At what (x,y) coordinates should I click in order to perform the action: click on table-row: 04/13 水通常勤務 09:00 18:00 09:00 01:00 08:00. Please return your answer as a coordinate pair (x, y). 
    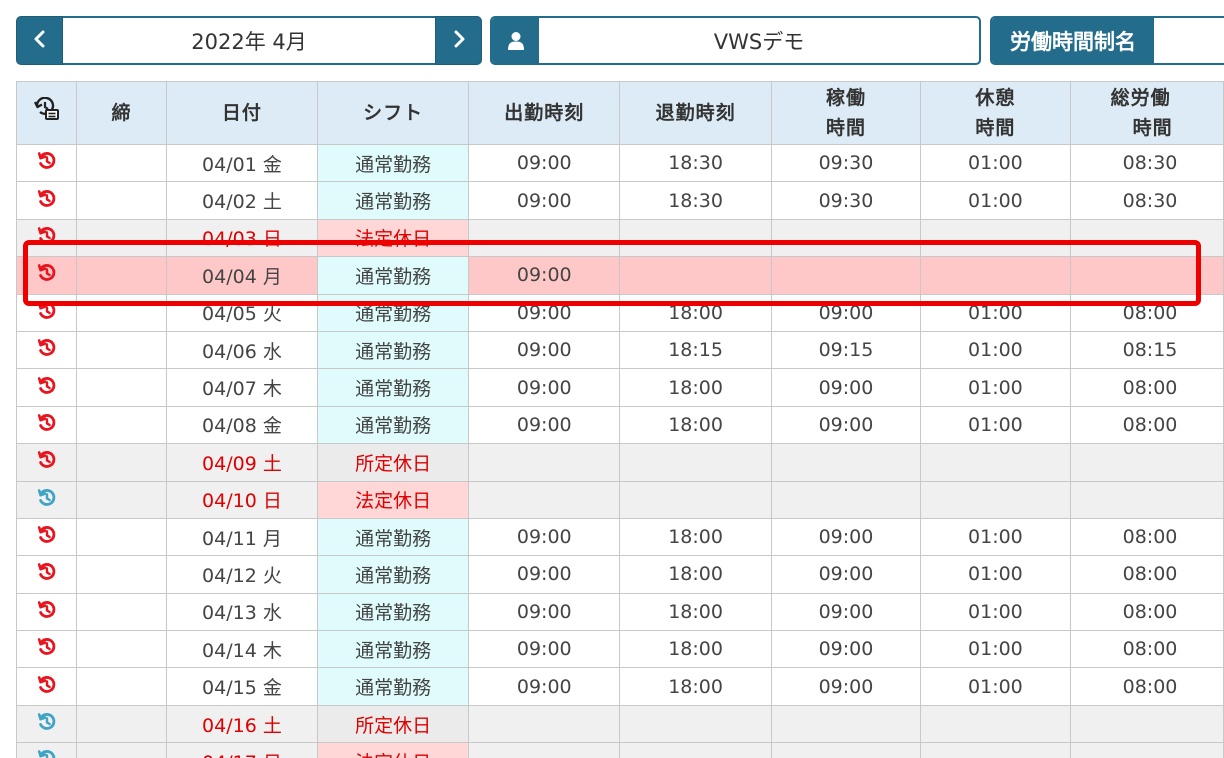
    Looking at the image, I should click on (619, 612).